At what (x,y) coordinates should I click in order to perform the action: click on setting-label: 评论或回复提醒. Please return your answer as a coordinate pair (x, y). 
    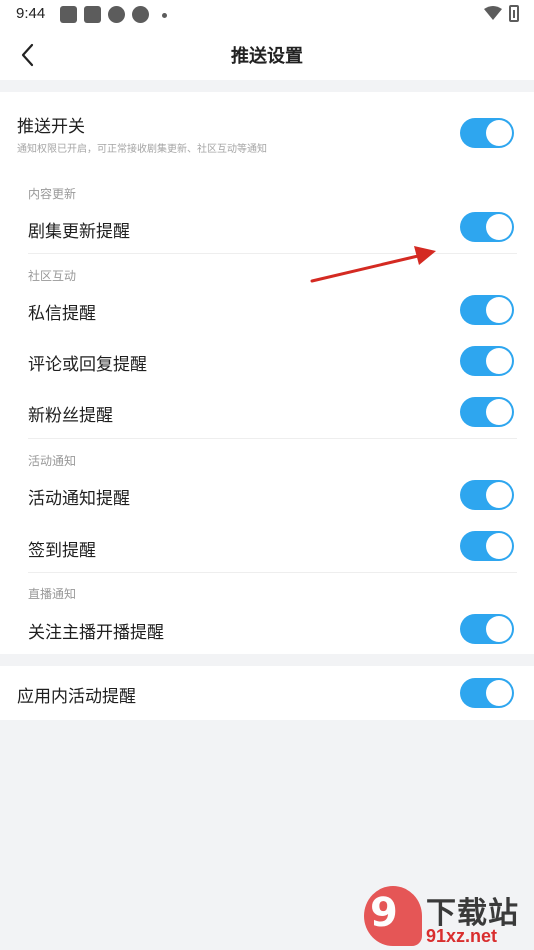
    Looking at the image, I should click on (87, 365).